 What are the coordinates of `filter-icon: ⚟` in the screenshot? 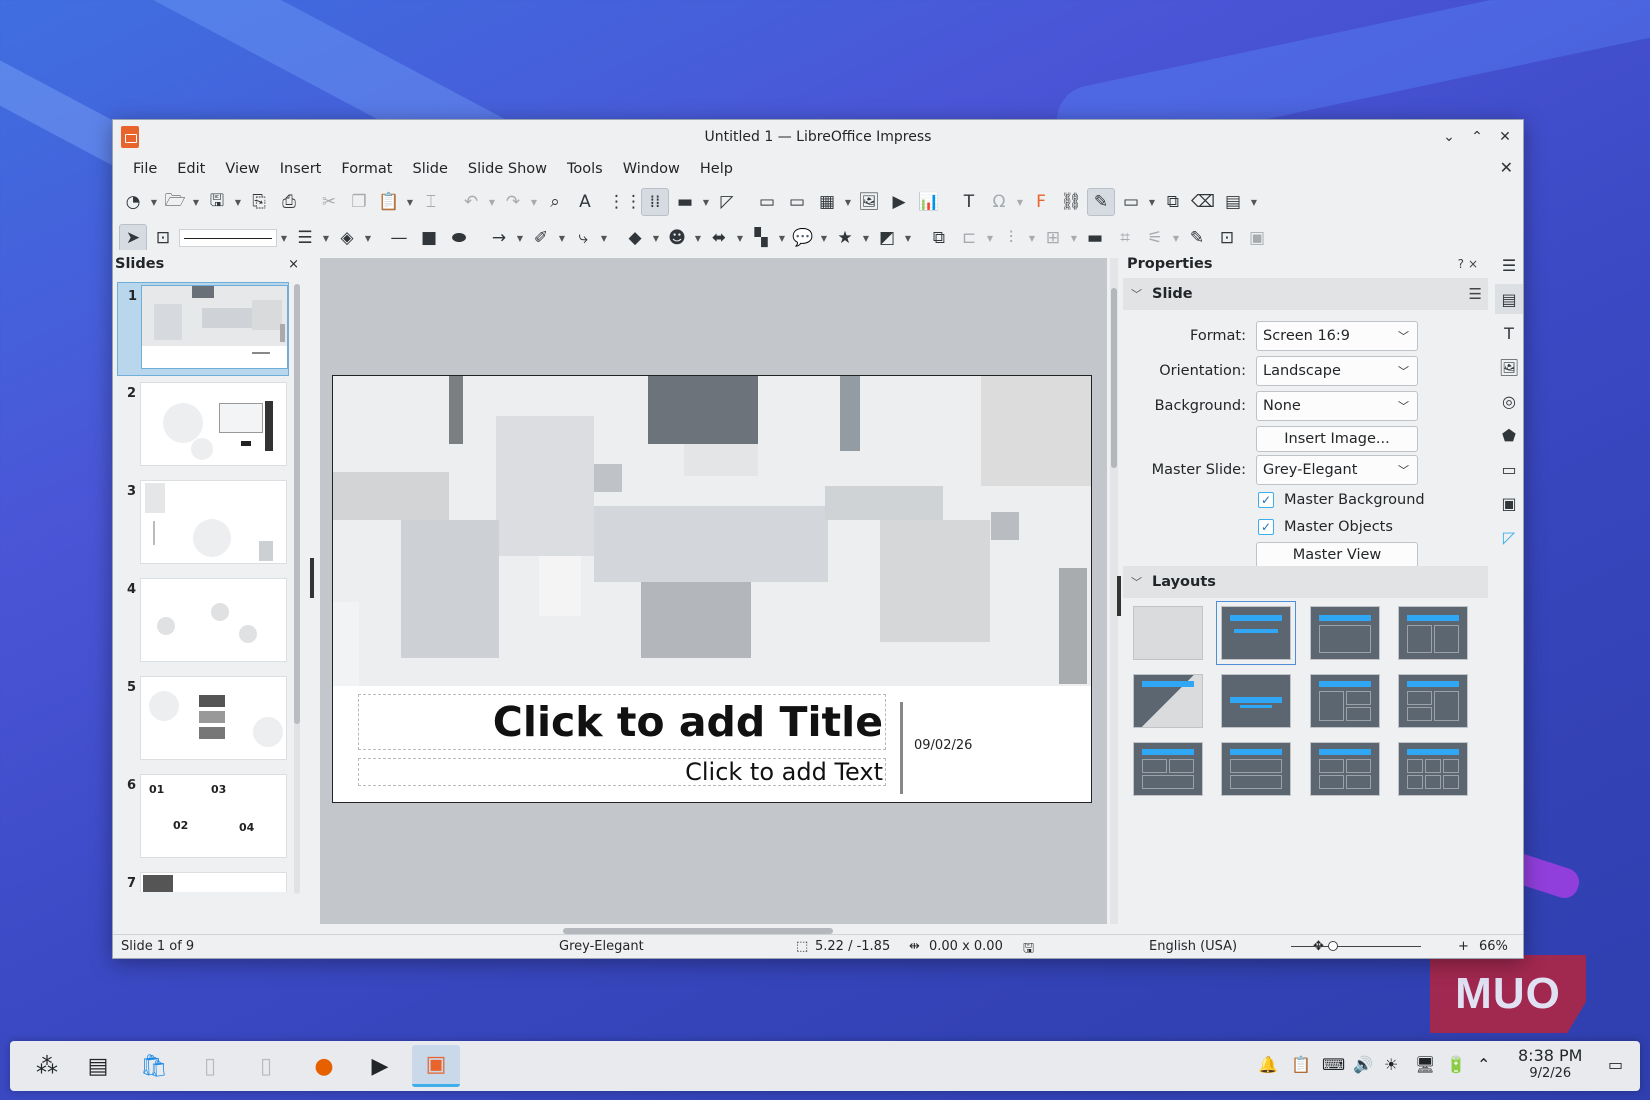 It's located at (1155, 238).